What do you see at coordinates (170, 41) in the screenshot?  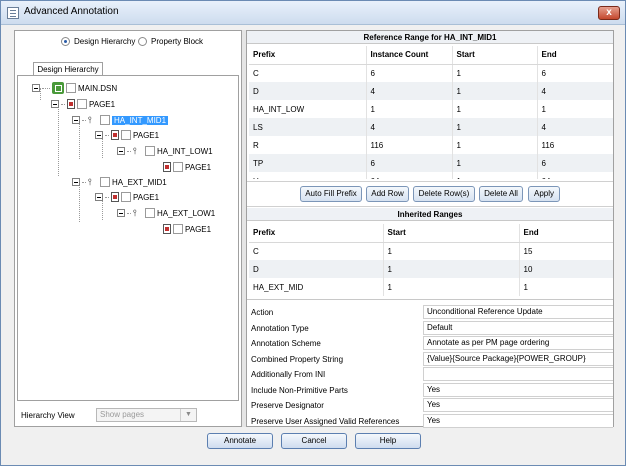 I see `radio-property-block: Property Block` at bounding box center [170, 41].